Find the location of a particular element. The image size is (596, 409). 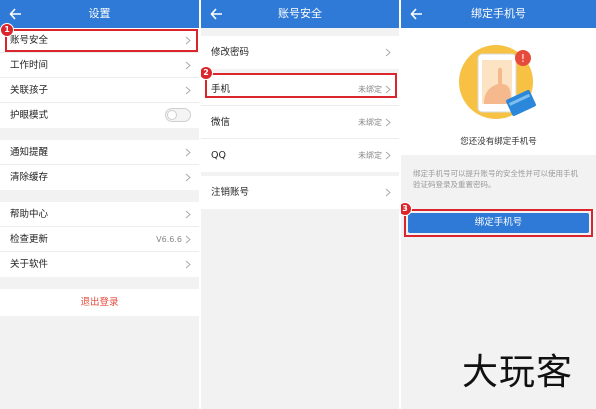

menu-item-label: QQ is located at coordinates (218, 155).